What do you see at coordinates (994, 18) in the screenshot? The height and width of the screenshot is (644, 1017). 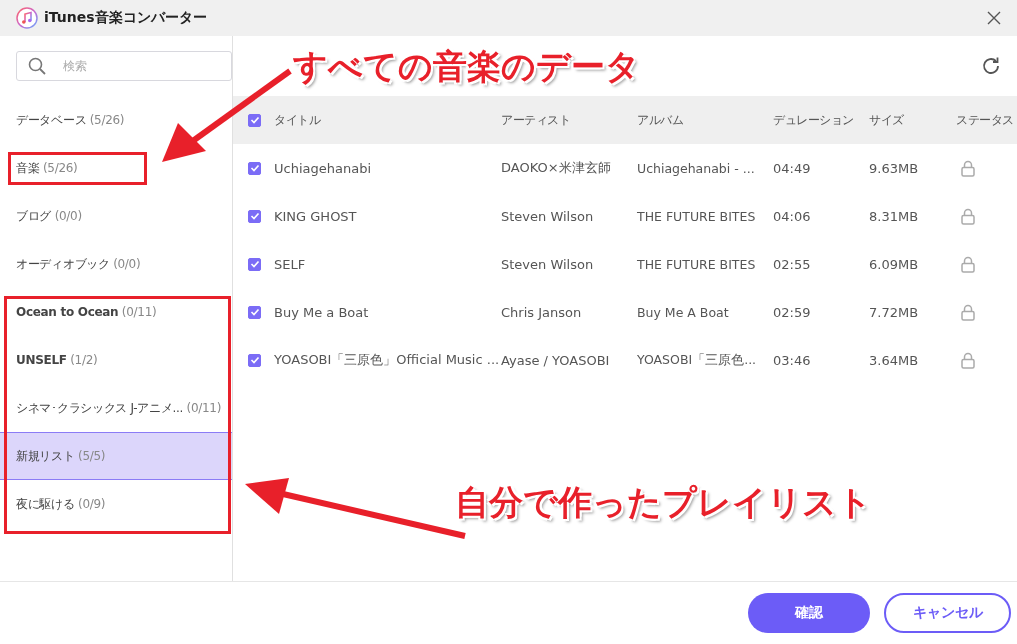 I see `close-icon` at bounding box center [994, 18].